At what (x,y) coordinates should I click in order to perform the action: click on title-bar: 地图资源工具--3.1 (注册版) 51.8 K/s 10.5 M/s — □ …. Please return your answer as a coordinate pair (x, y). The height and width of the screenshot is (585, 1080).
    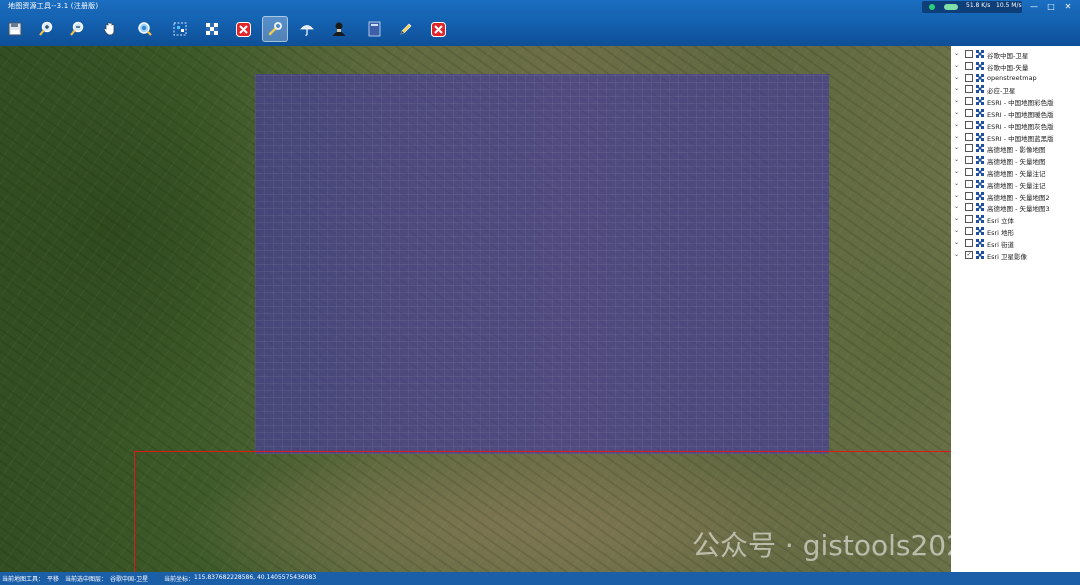
    Looking at the image, I should click on (540, 7).